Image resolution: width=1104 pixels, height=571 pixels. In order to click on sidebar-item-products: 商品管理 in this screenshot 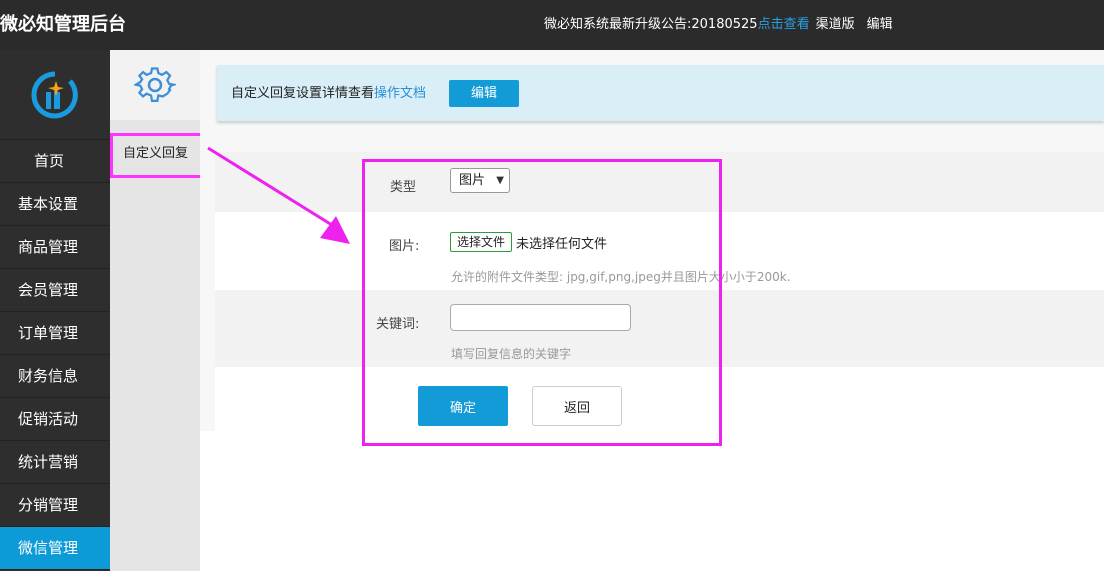, I will do `click(55, 247)`.